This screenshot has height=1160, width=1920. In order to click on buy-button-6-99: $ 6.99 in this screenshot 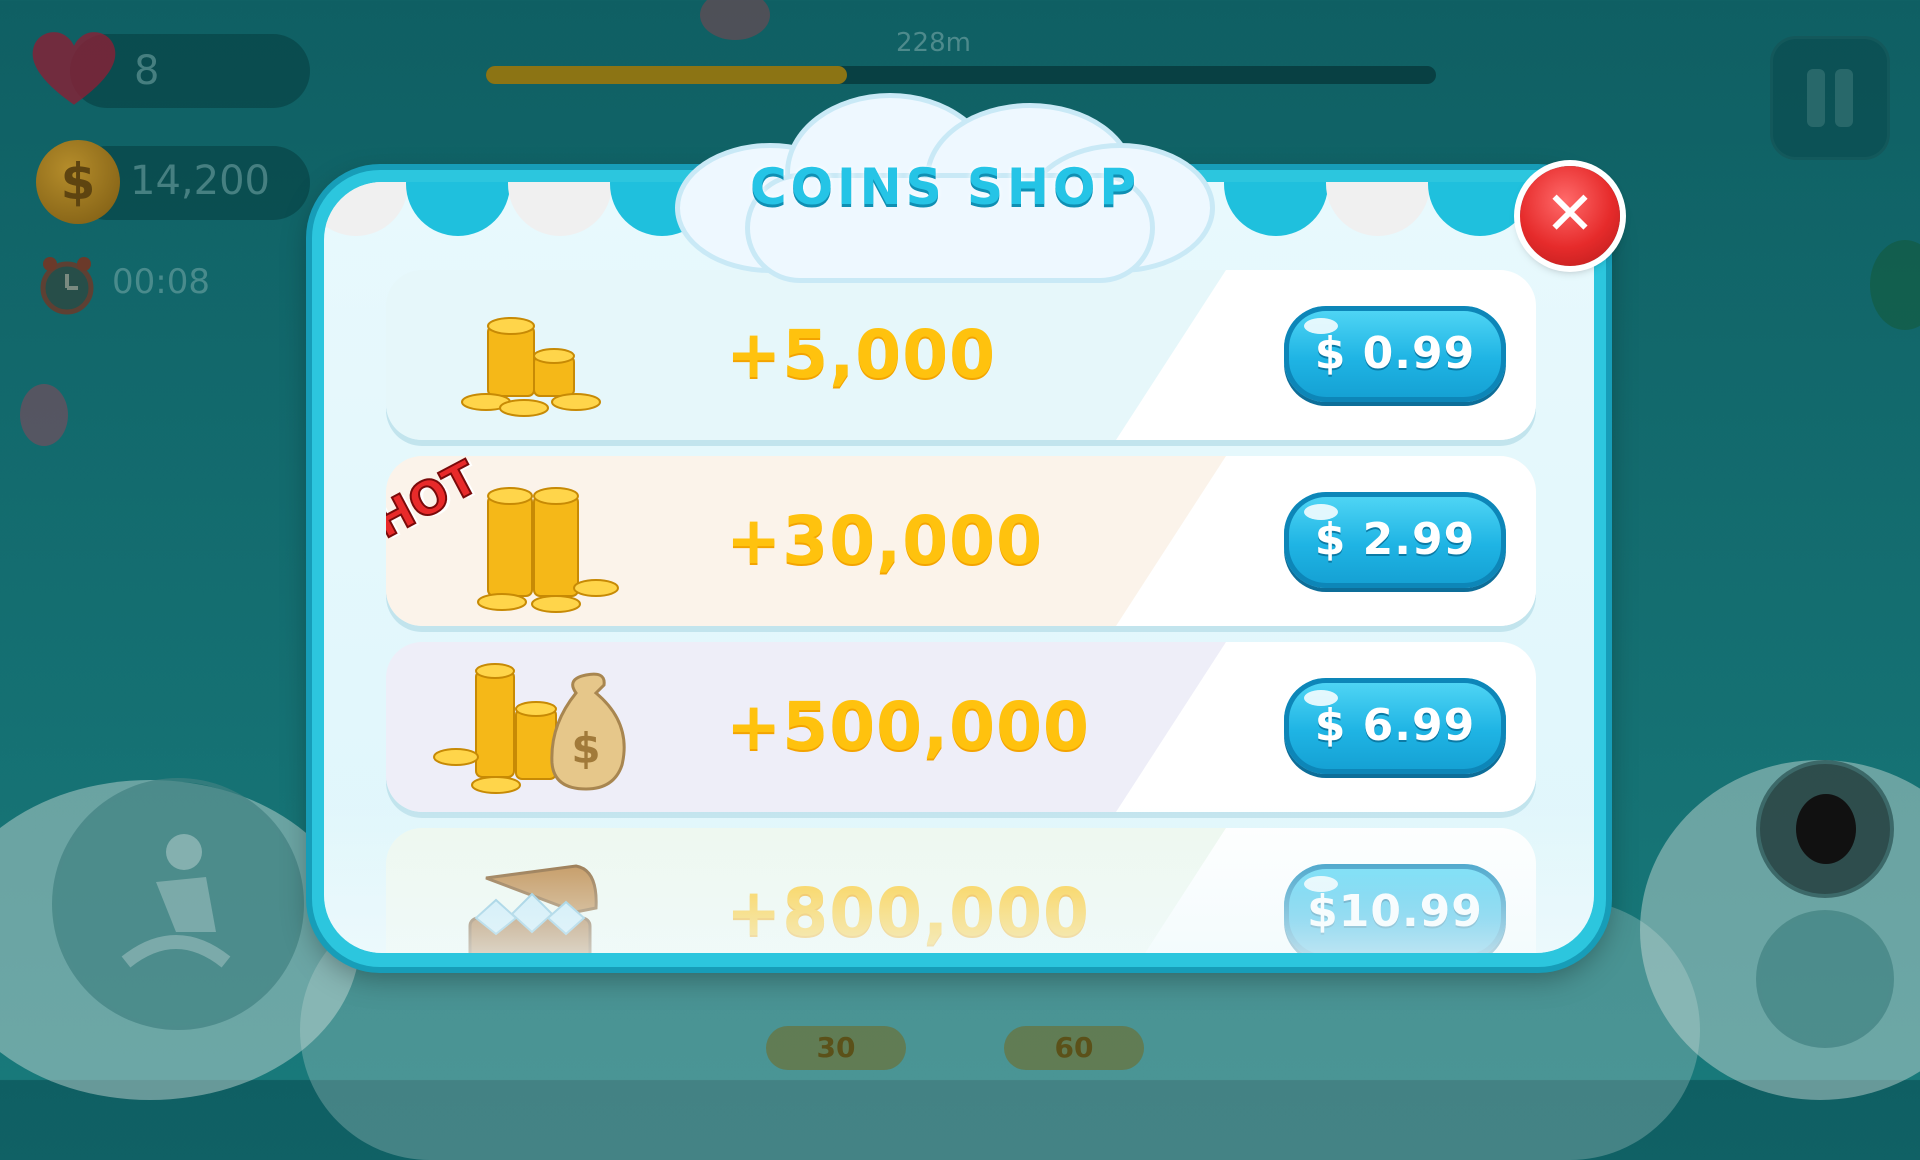, I will do `click(1395, 726)`.